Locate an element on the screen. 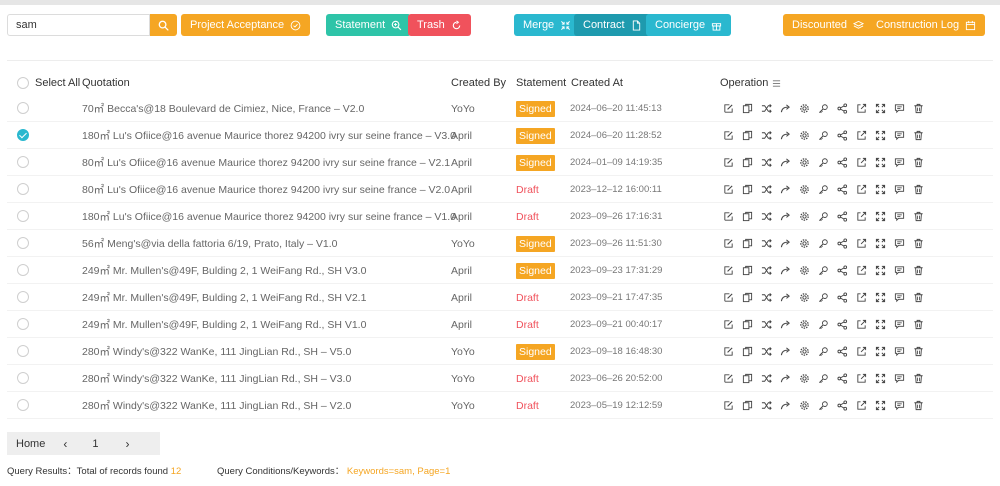 This screenshot has width=1000, height=486. pagination-next: › is located at coordinates (127, 444).